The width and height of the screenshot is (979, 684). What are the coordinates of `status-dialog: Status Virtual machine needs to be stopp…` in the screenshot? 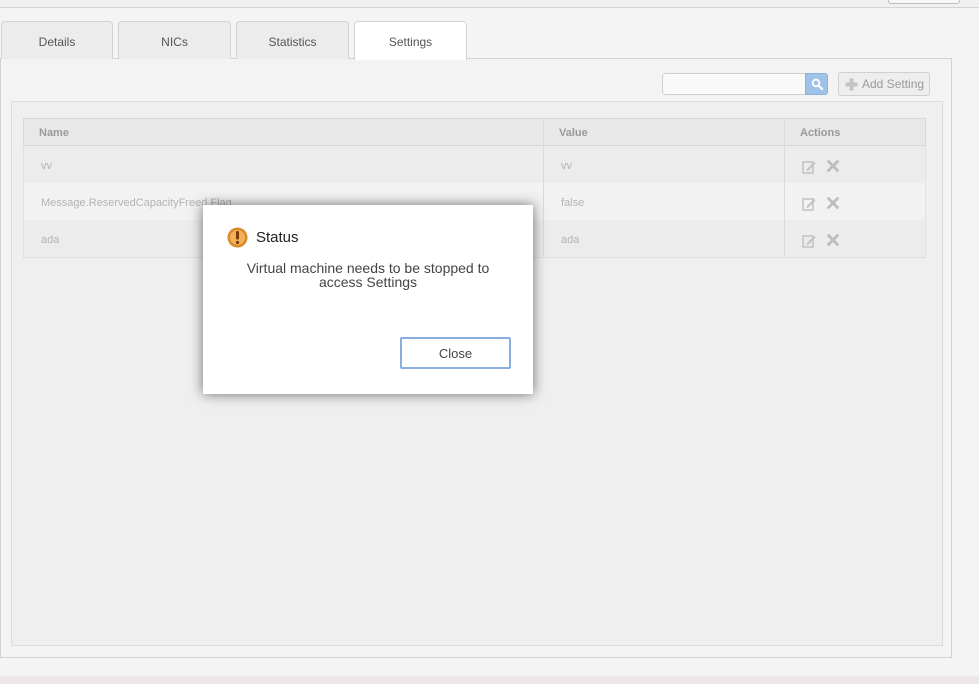 It's located at (368, 299).